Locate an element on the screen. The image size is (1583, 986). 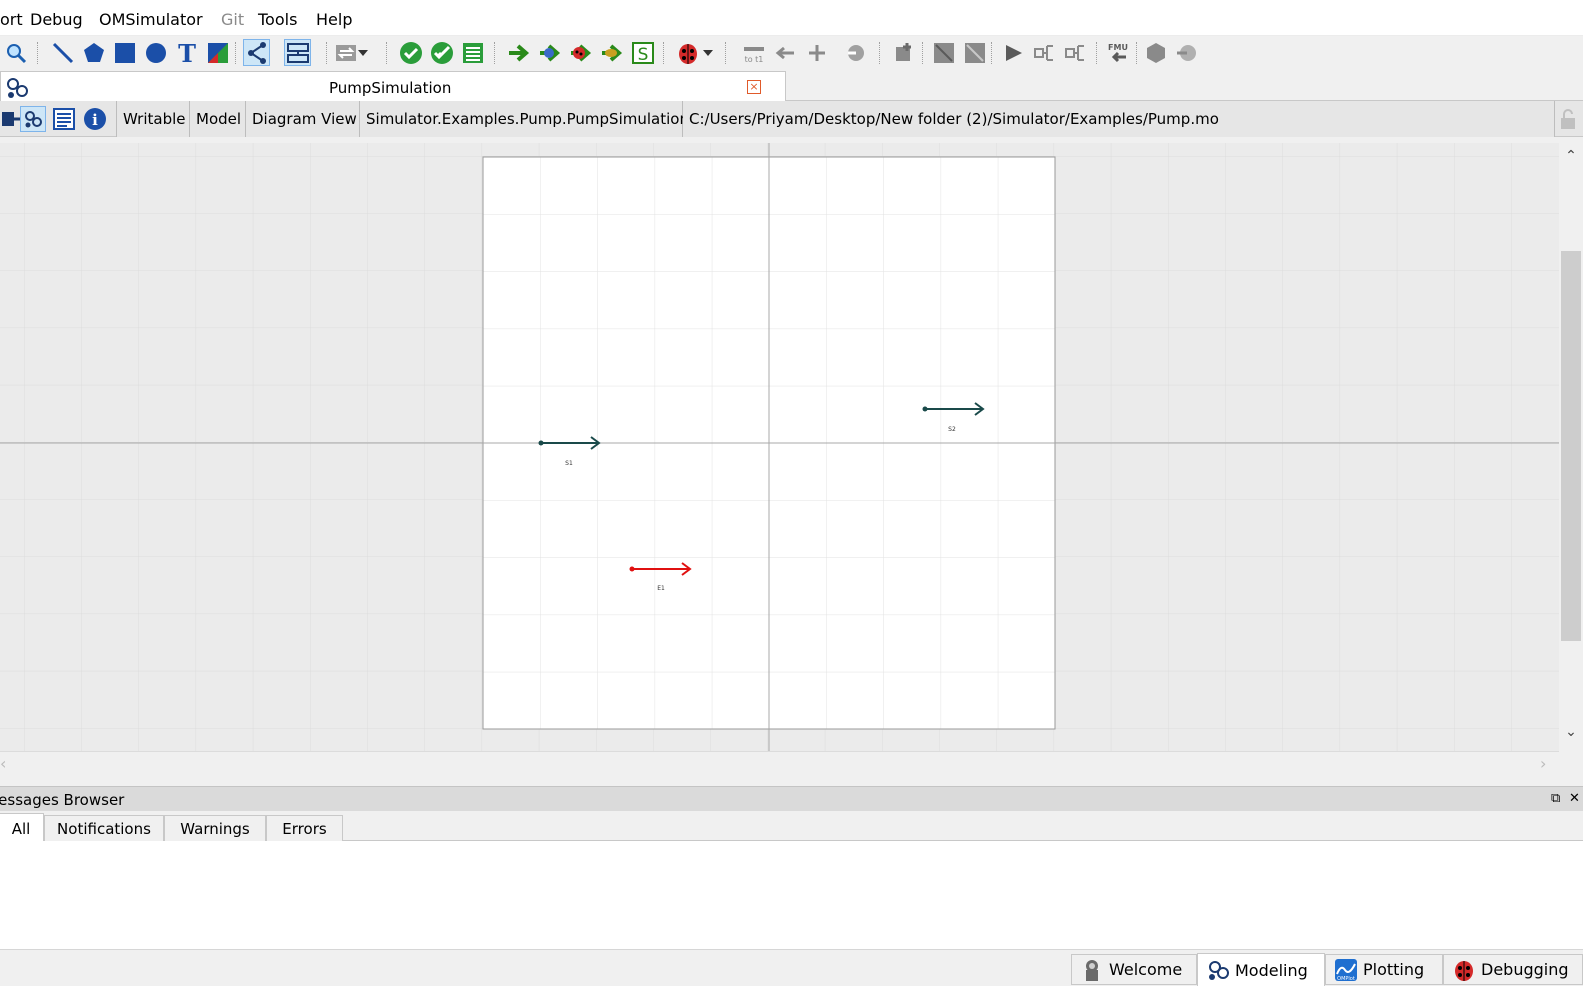
horizontal-scrollbar: ‹ › is located at coordinates (779, 763).